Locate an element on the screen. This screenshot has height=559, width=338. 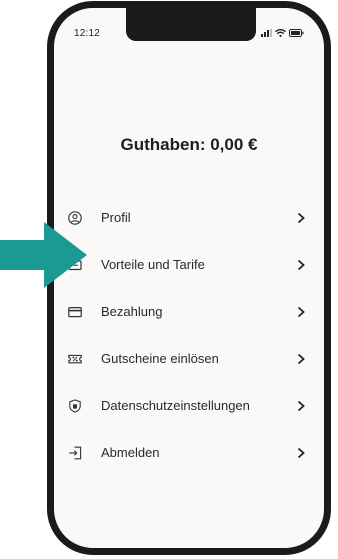
logout-icon is located at coordinates (75, 453).